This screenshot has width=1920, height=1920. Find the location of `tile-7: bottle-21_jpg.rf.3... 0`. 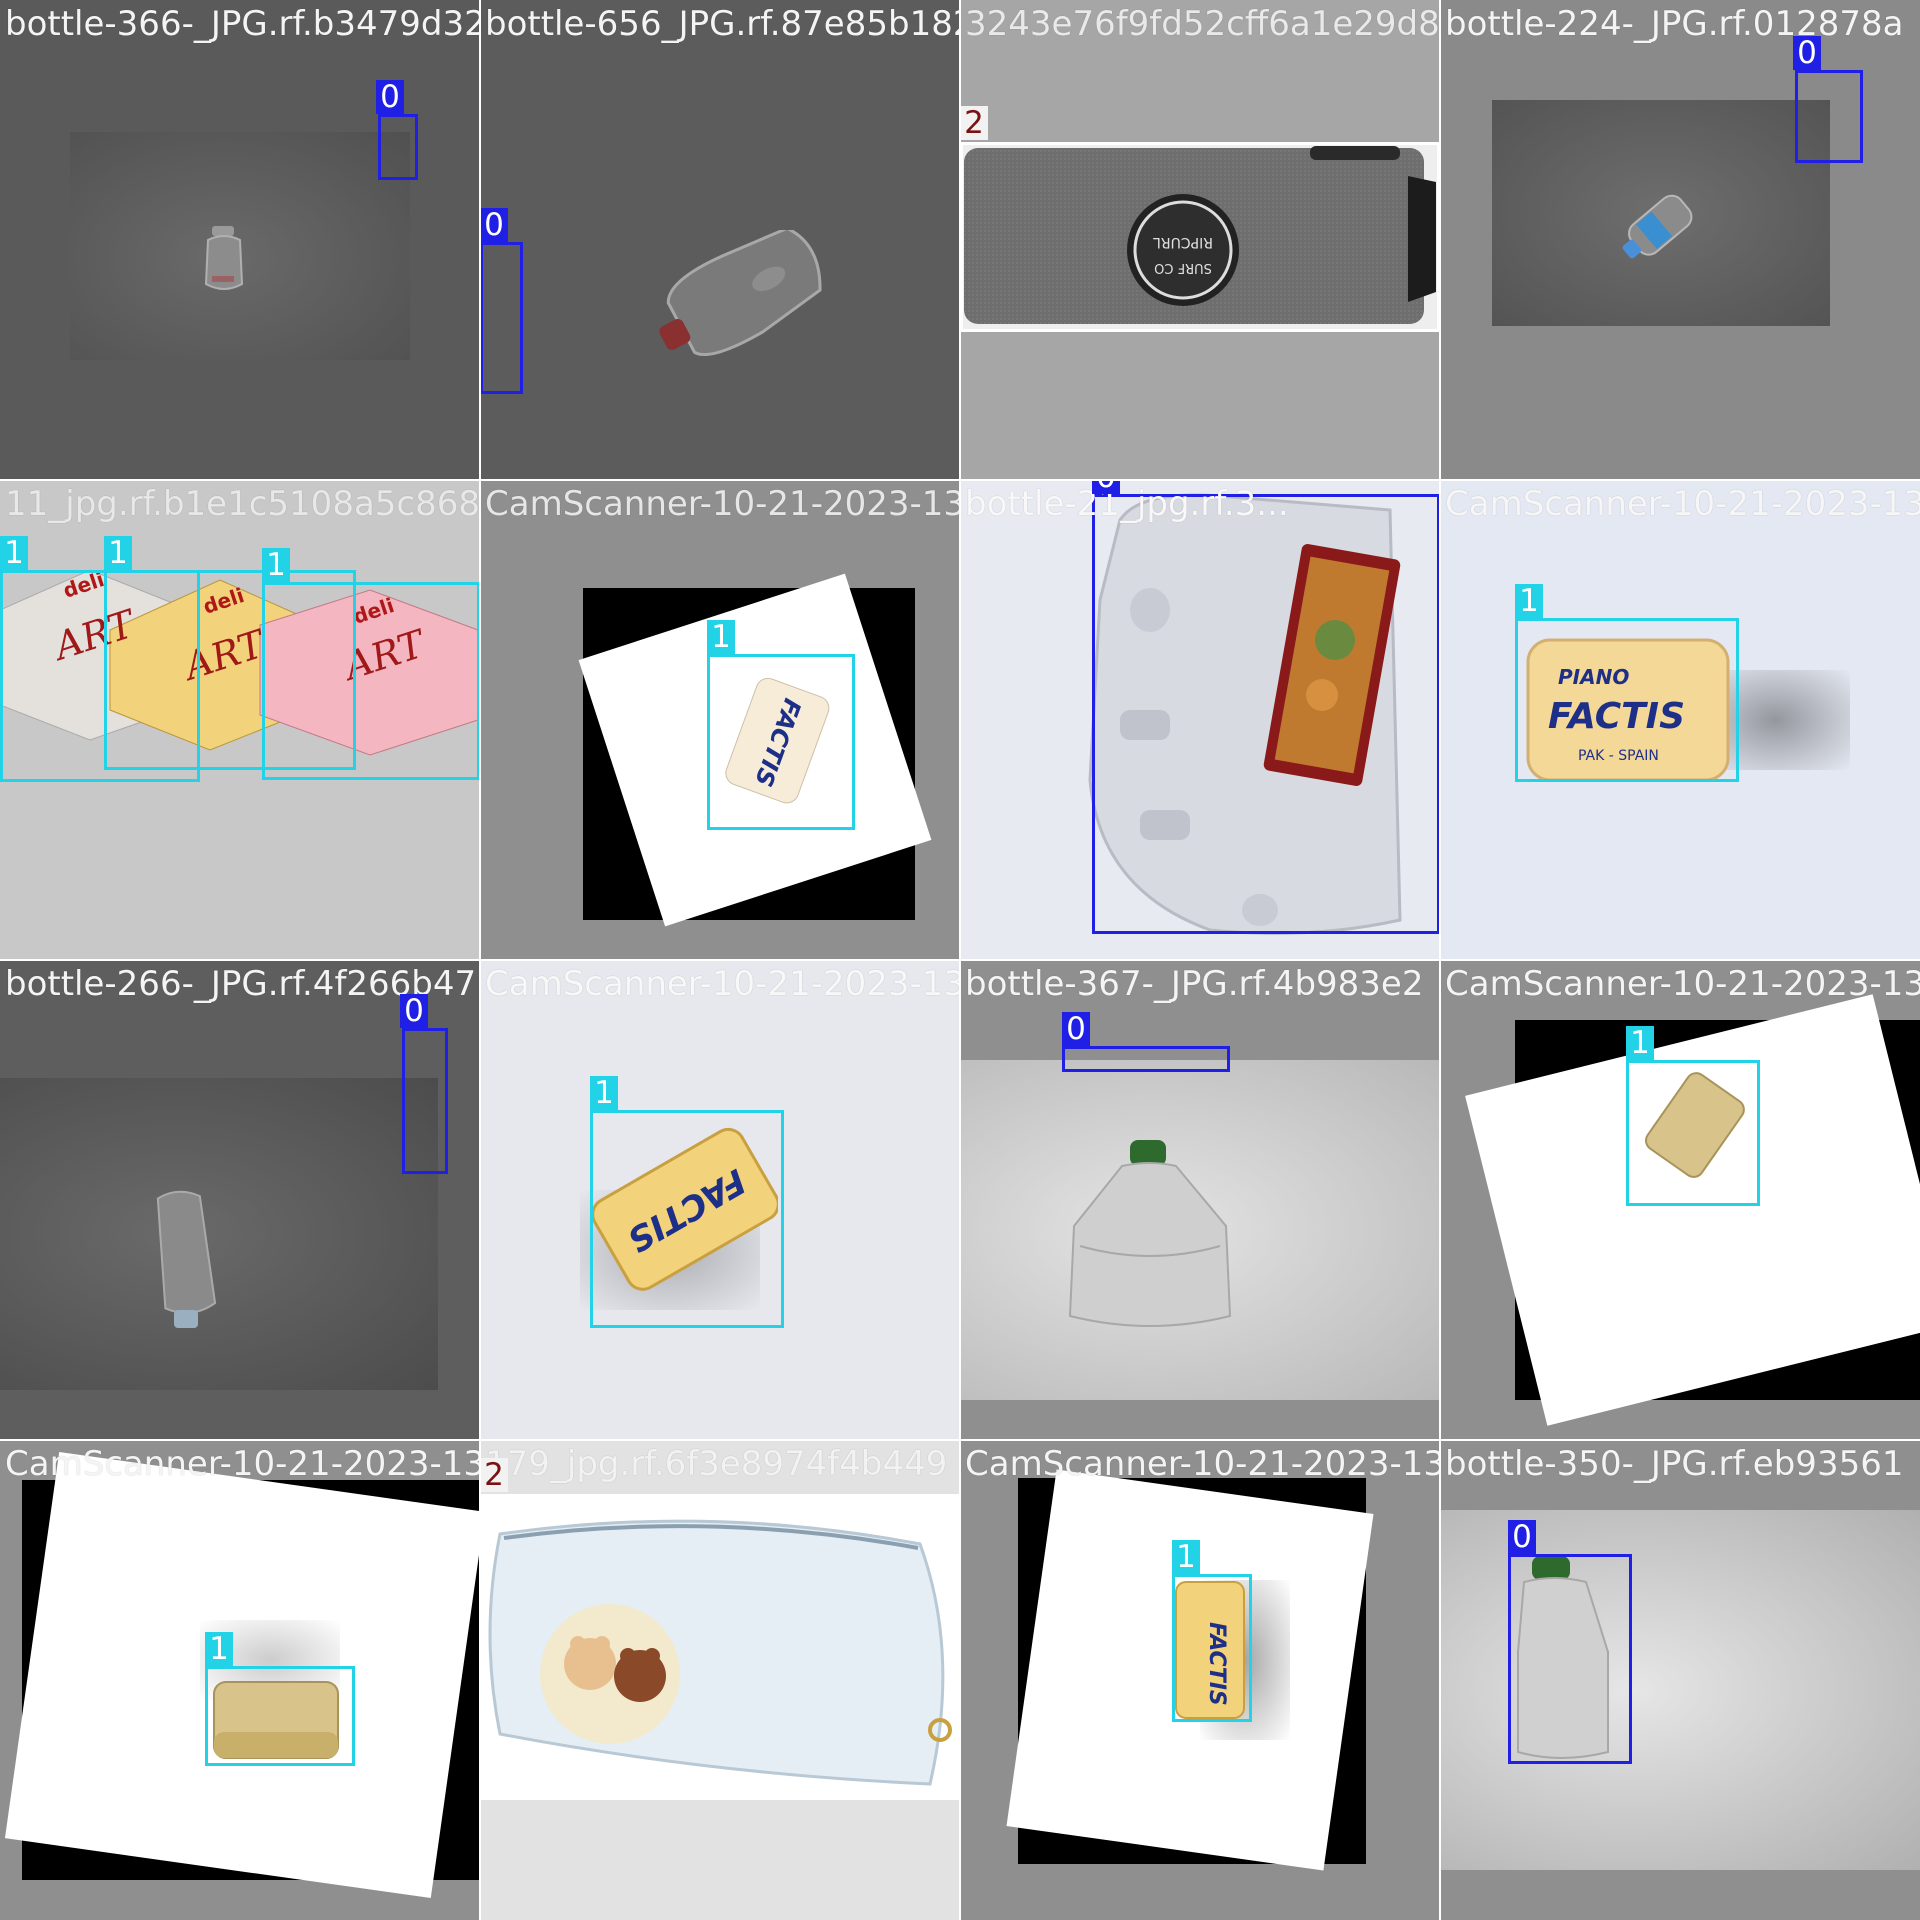

tile-7: bottle-21_jpg.rf.3... 0 is located at coordinates (1200, 720).